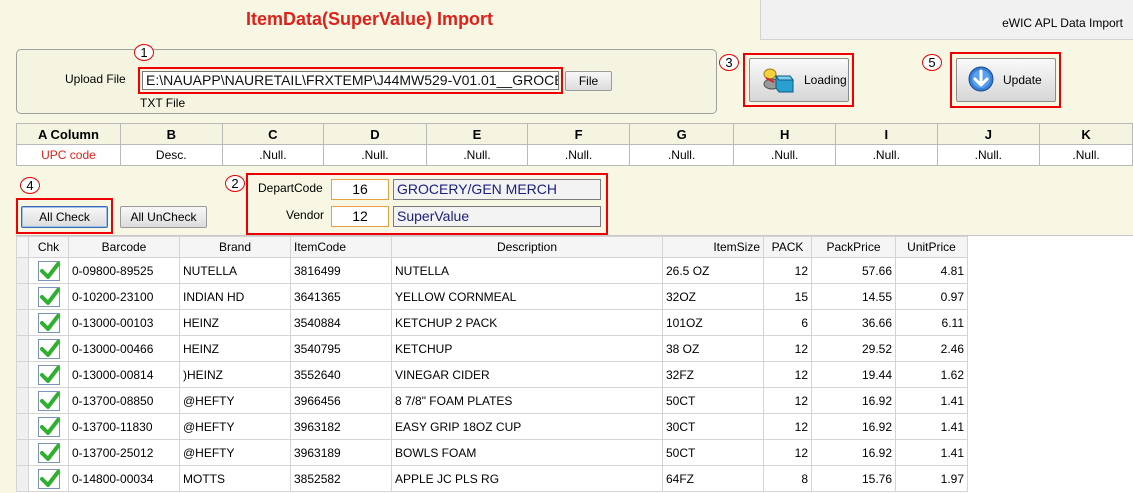 This screenshot has height=493, width=1133. What do you see at coordinates (946, 20) in the screenshot?
I see `tab-ewic-apl-data-import: eWIC APL Data Import` at bounding box center [946, 20].